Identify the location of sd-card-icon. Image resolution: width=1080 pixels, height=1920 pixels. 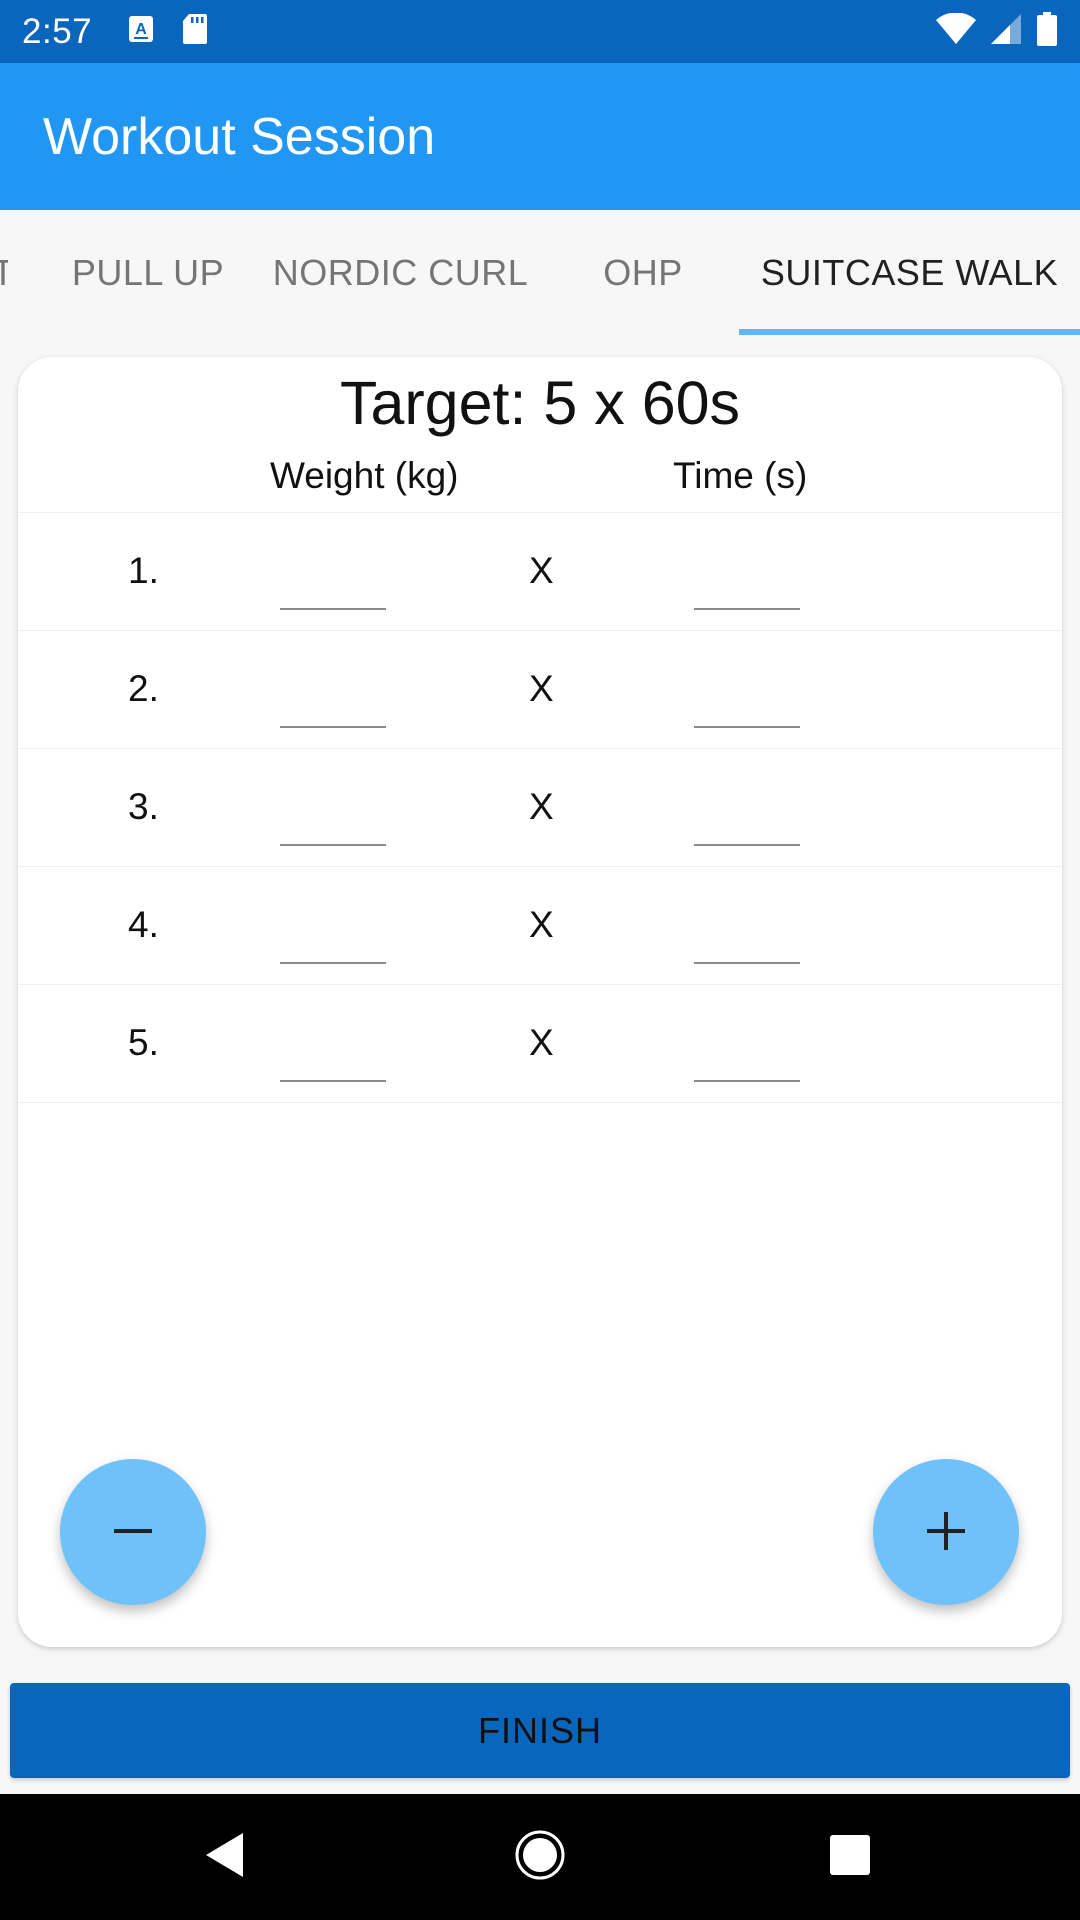
(195, 31).